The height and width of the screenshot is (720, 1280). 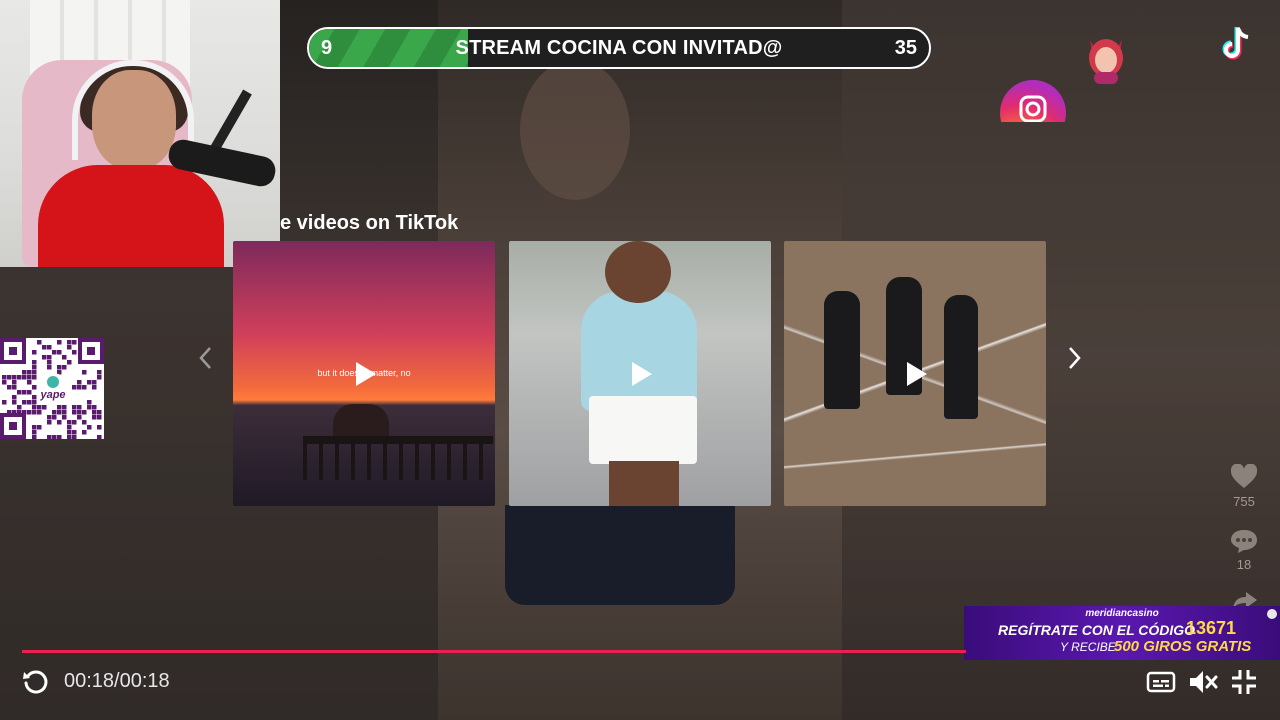 What do you see at coordinates (639, 351) in the screenshot?
I see `toddler-shirt` at bounding box center [639, 351].